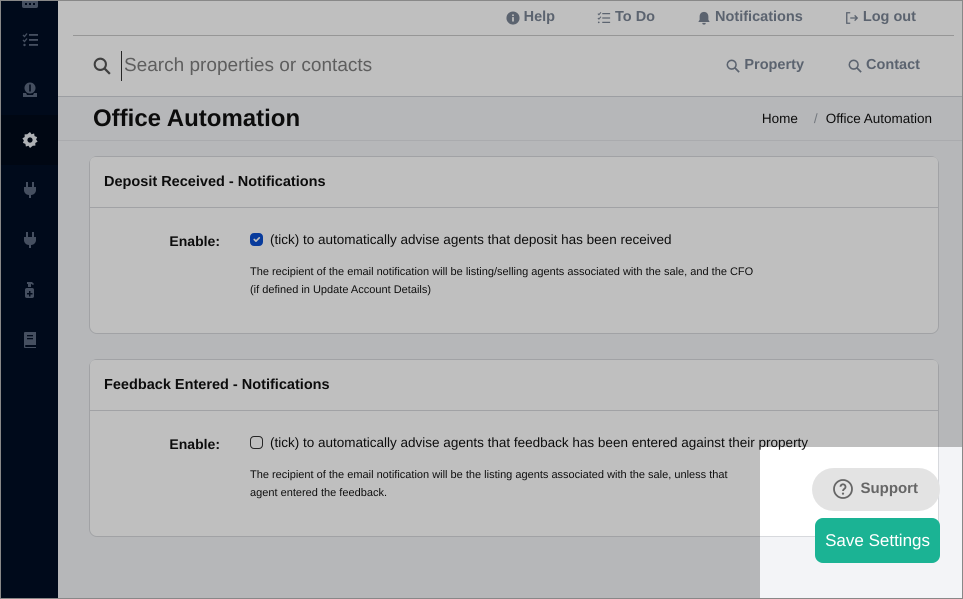 The image size is (963, 599). What do you see at coordinates (341, 290) in the screenshot?
I see `note-text: (if defined in Update Account Details)` at bounding box center [341, 290].